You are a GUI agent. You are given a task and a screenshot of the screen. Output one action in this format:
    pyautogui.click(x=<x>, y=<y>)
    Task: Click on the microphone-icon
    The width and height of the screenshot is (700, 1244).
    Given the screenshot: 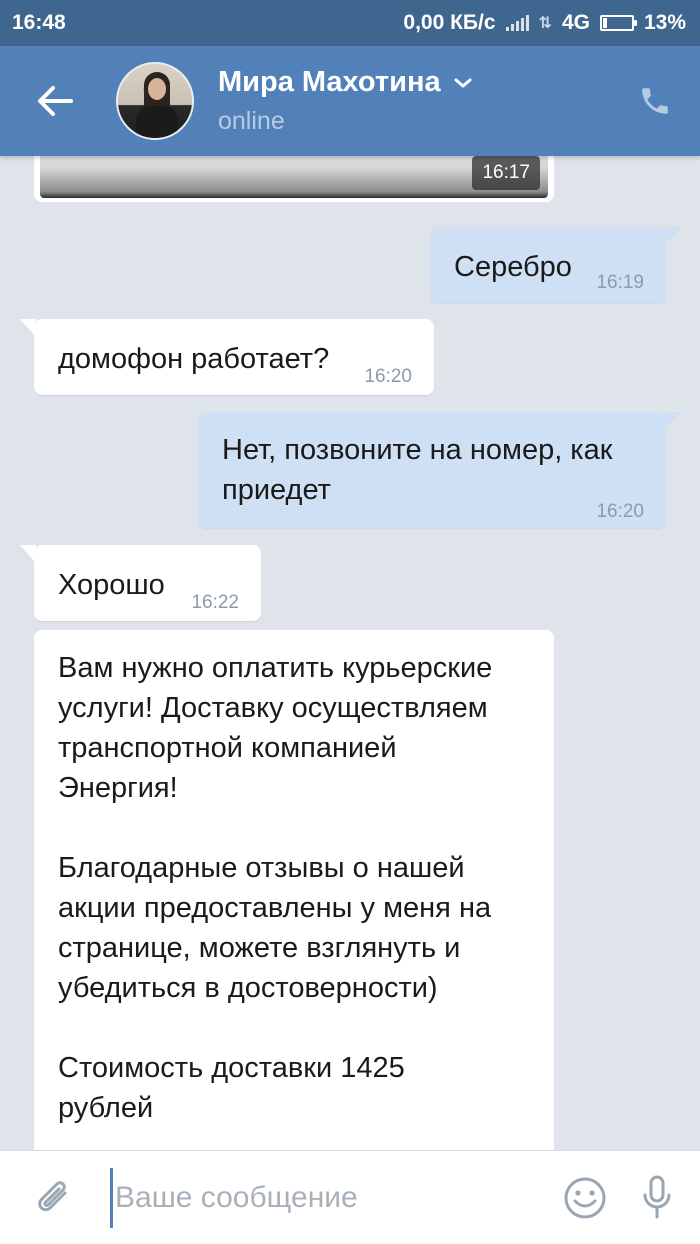 What is the action you would take?
    pyautogui.click(x=657, y=1196)
    